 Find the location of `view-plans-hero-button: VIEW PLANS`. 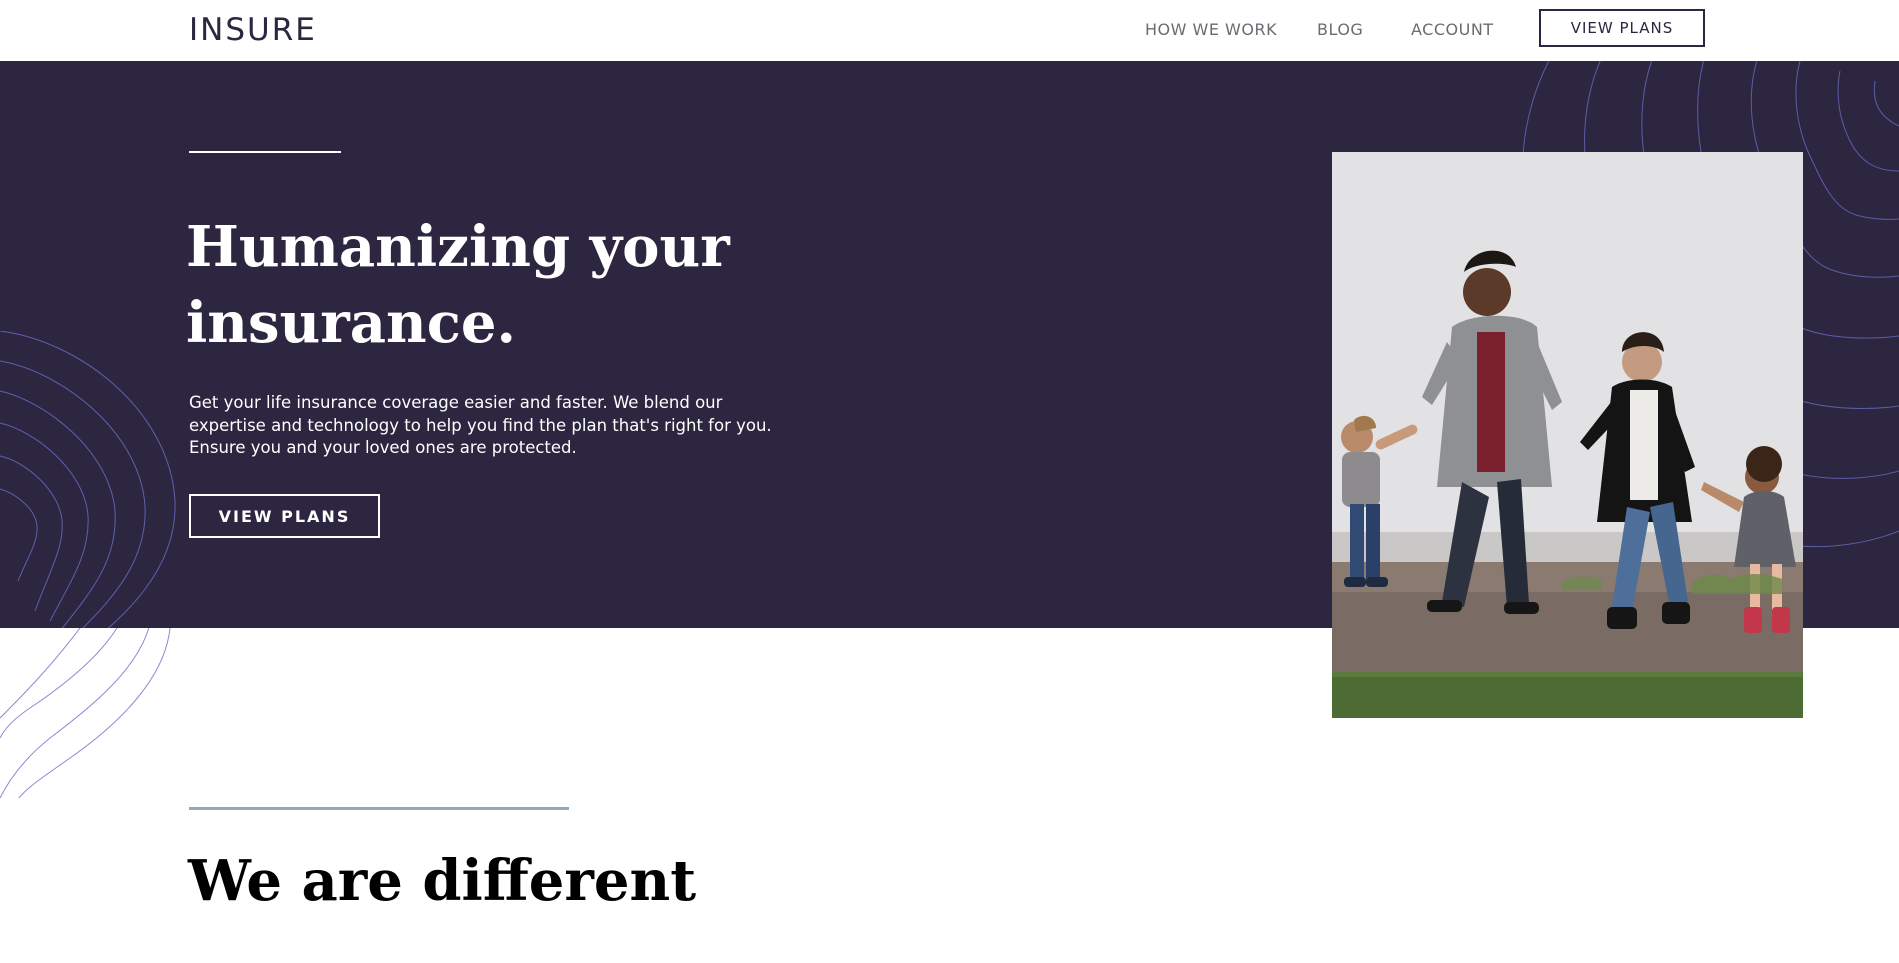

view-plans-hero-button: VIEW PLANS is located at coordinates (284, 516).